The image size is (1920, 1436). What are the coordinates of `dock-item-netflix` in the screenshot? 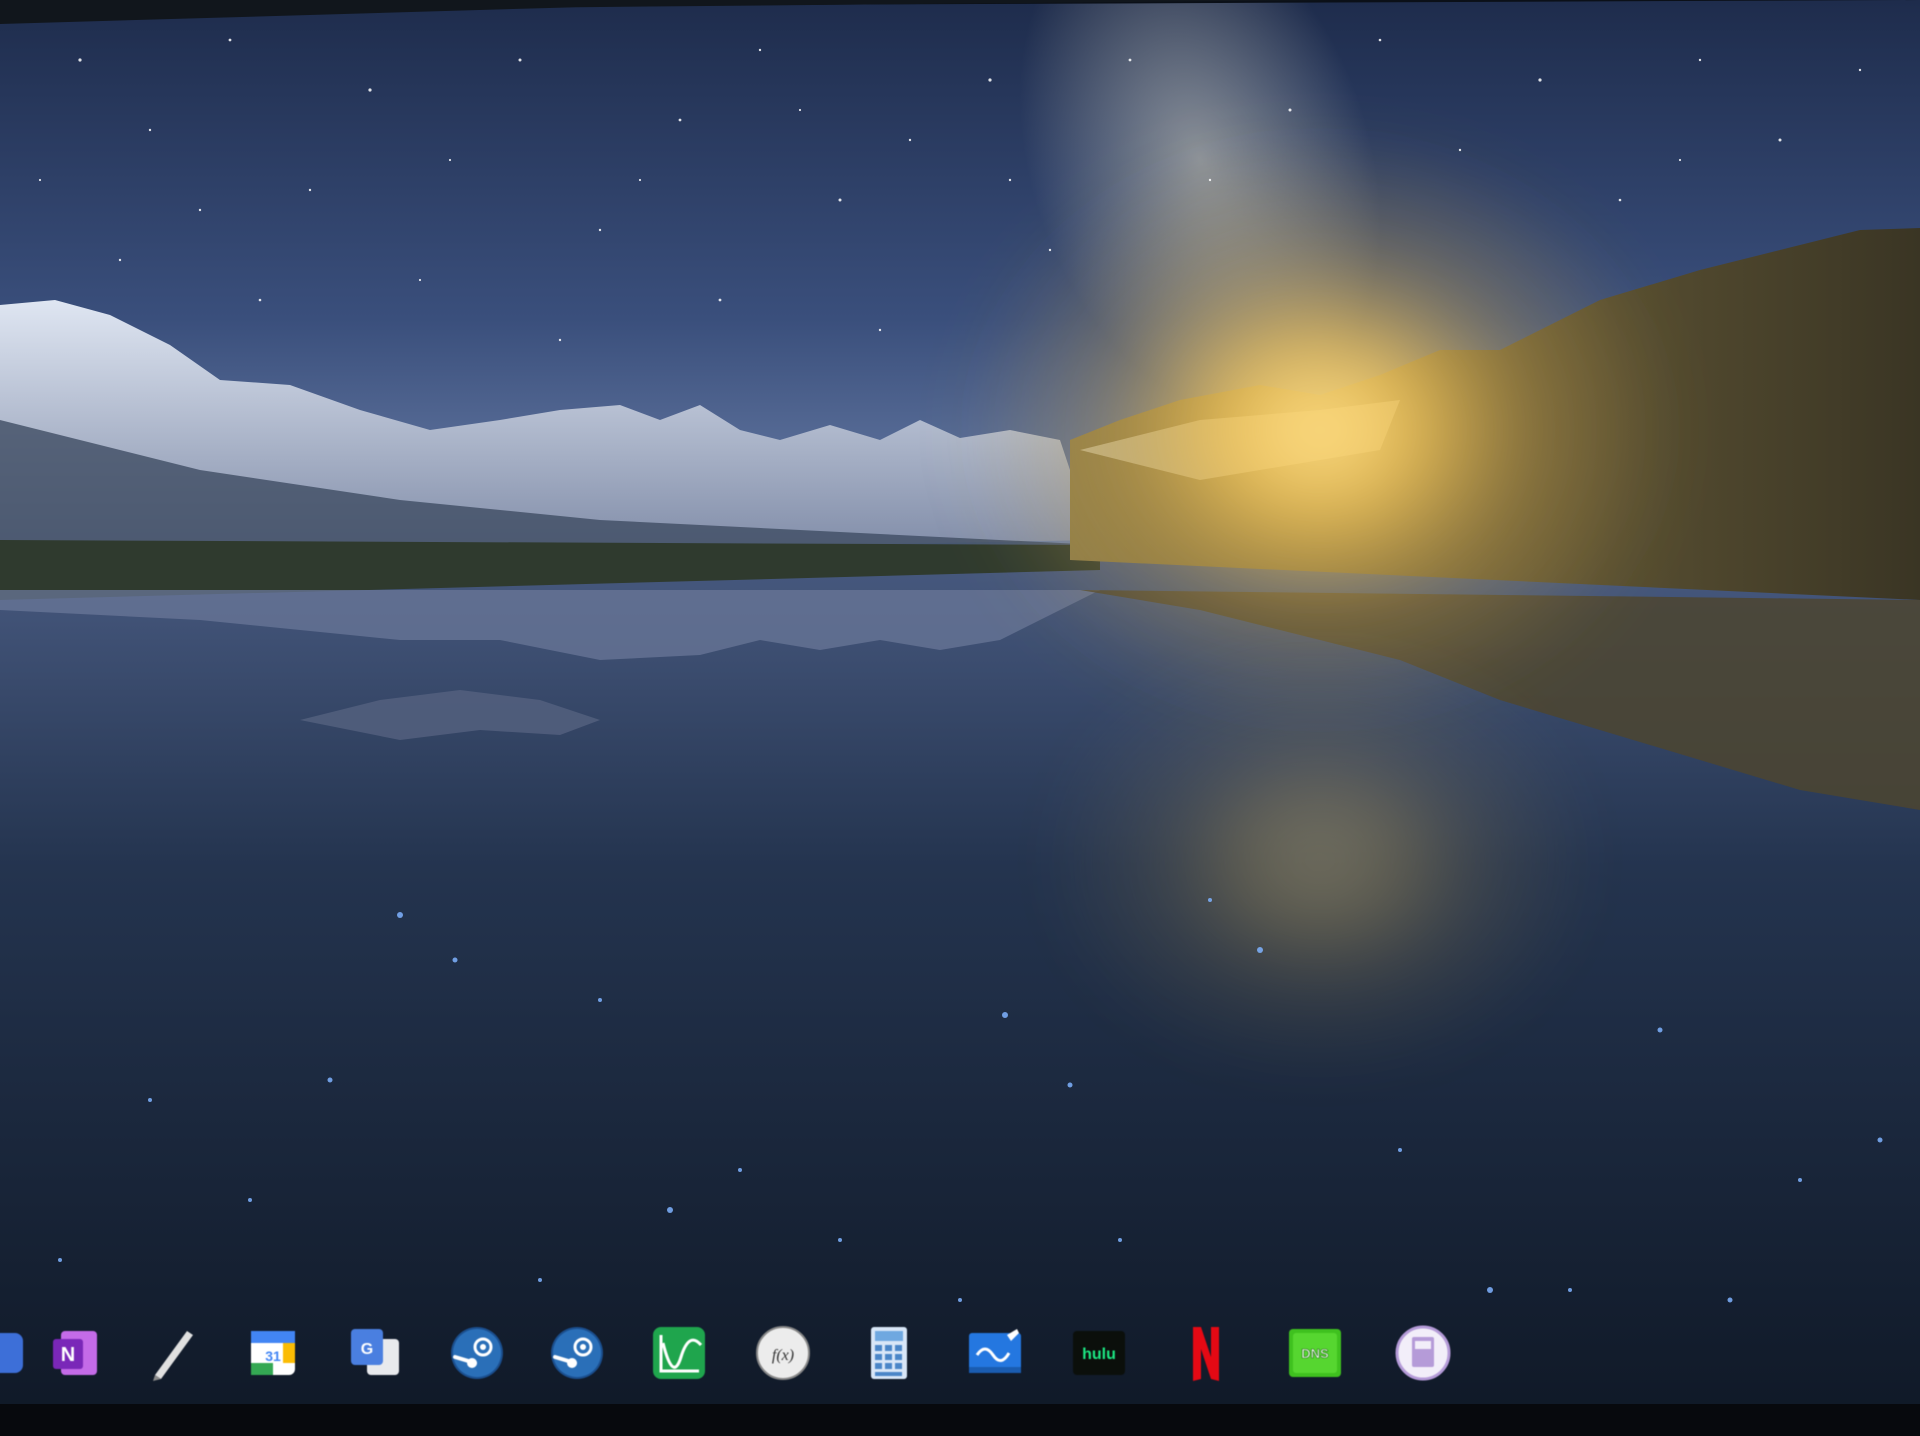 It's located at (1205, 1353).